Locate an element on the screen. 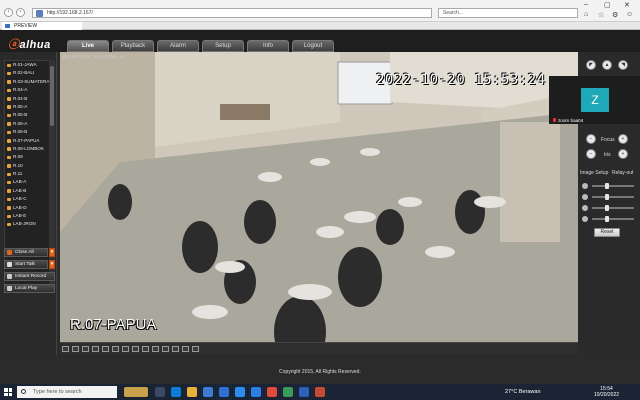  back-icon: ‹ is located at coordinates (8, 12).